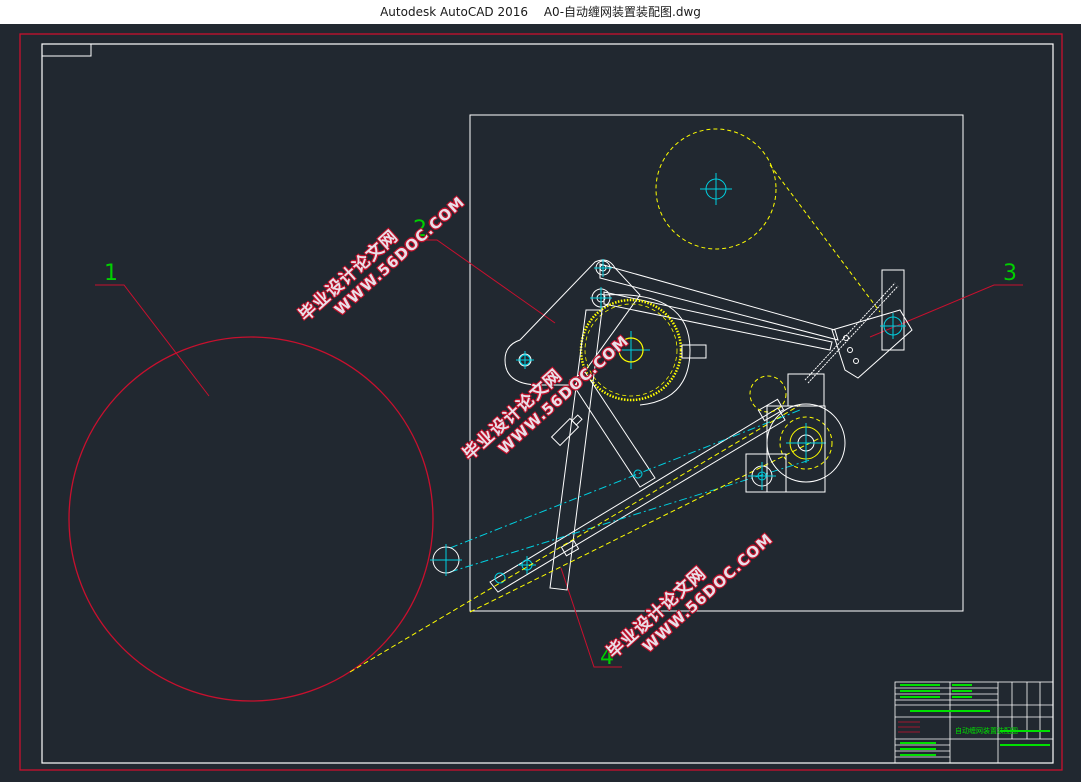 The width and height of the screenshot is (1081, 782). I want to click on link-arm, so click(719, 302).